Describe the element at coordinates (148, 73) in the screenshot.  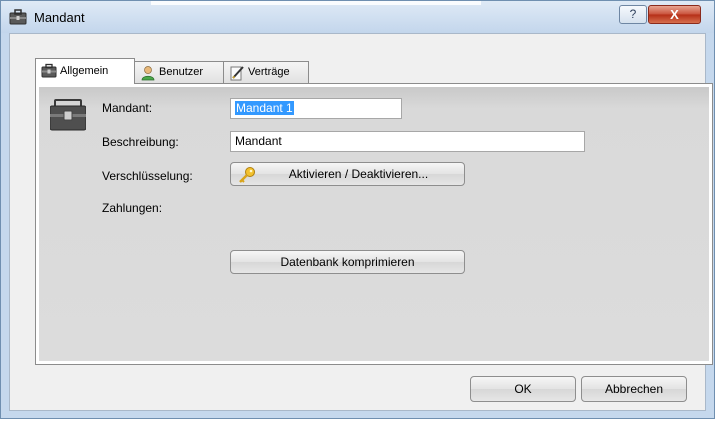
I see `user-icon` at that location.